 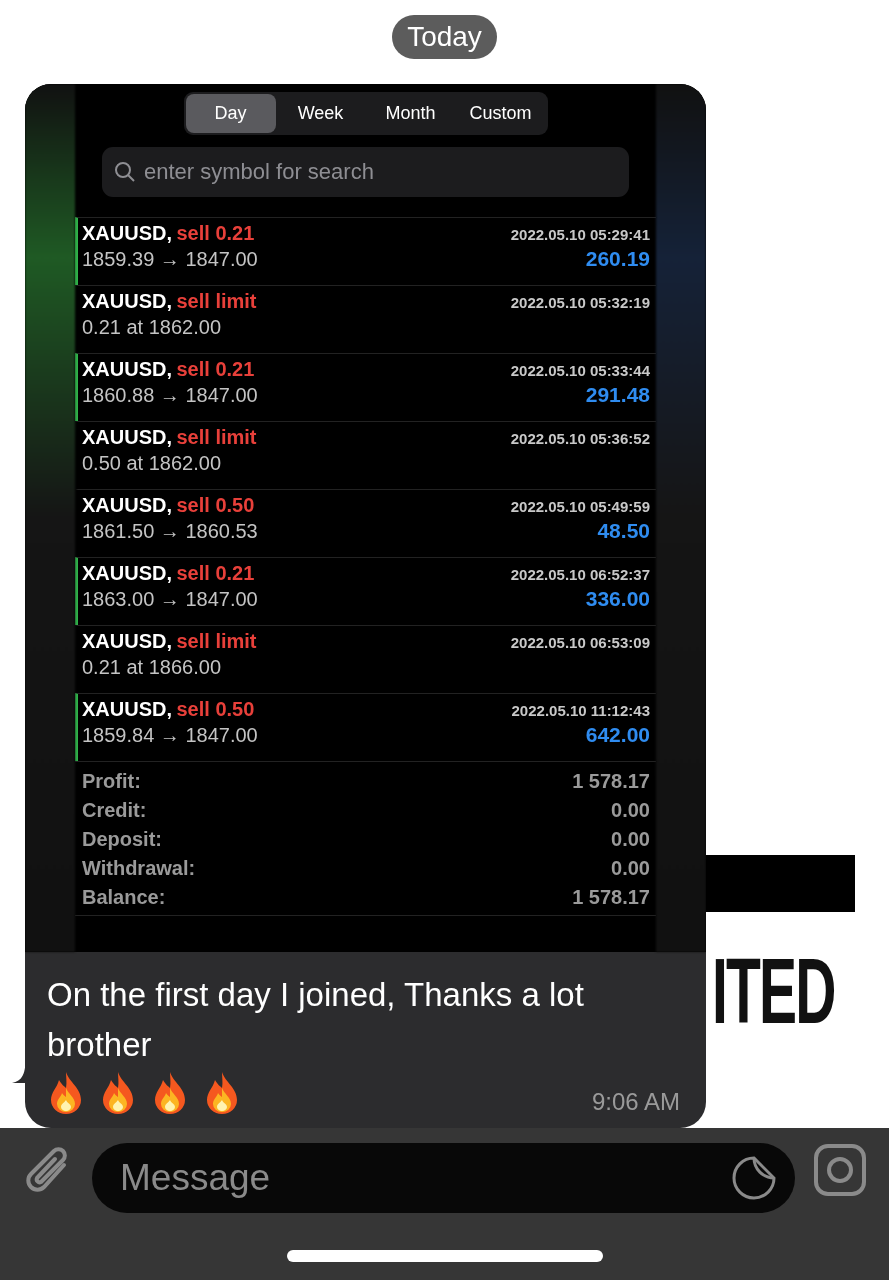 I want to click on summary-label: Balance:, so click(x=124, y=897).